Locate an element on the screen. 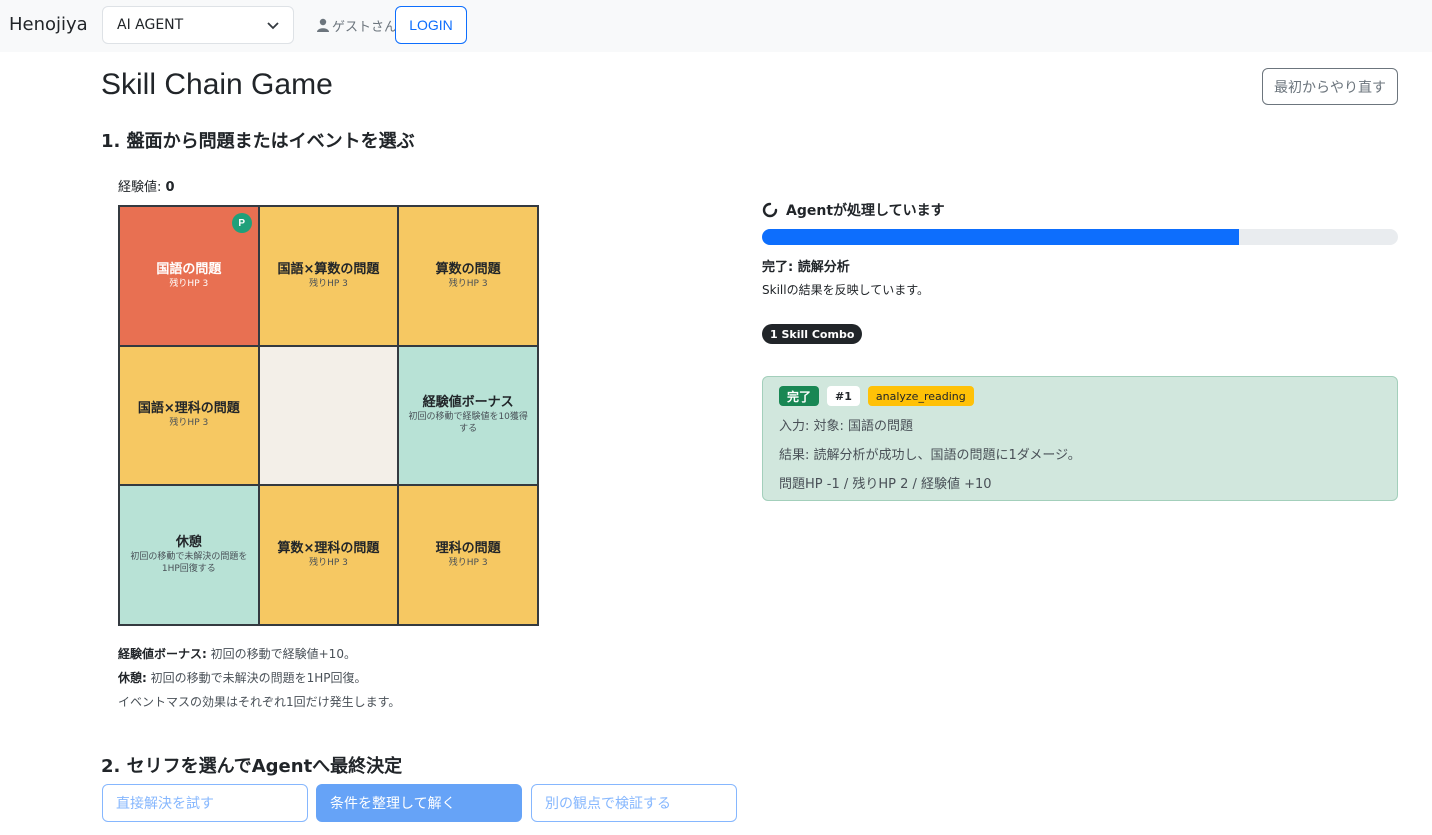  board-cell: 国語の問題 残りHP 3 P is located at coordinates (189, 276).